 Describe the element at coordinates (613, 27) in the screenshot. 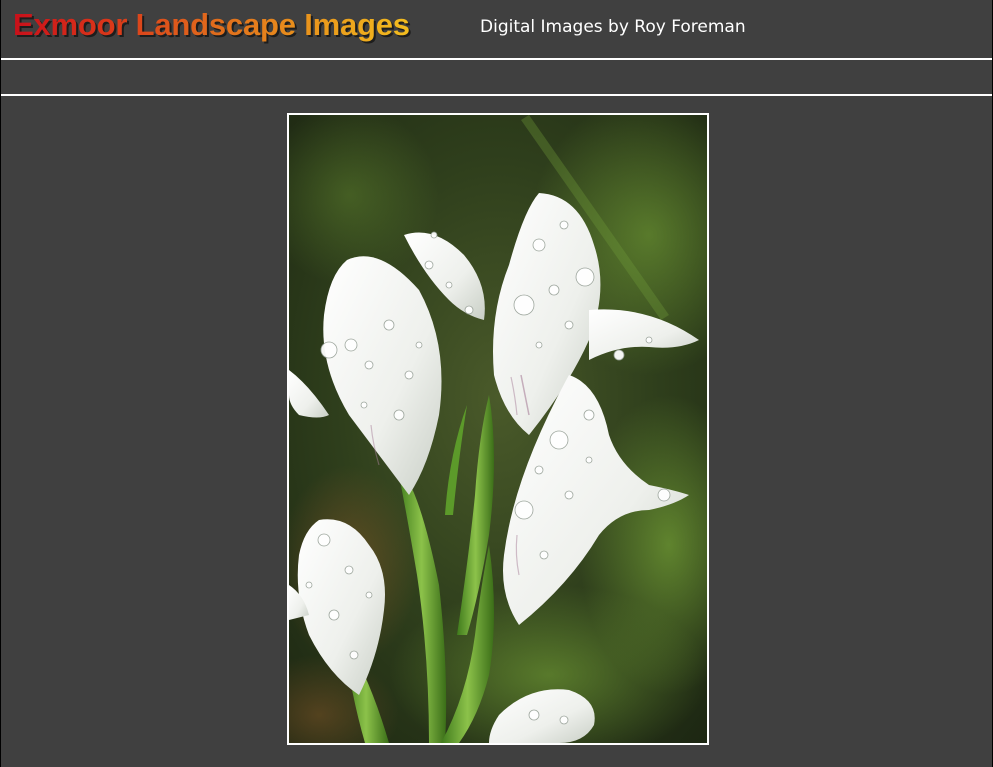

I see `site-subtitle: Digital Images by Roy Foreman` at that location.